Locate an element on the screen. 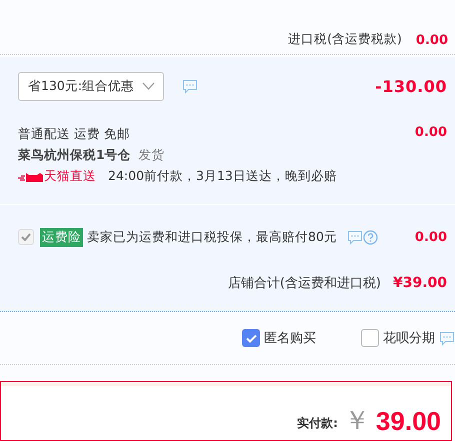 The height and width of the screenshot is (441, 455). currency-symbol: ￥ is located at coordinates (357, 421).